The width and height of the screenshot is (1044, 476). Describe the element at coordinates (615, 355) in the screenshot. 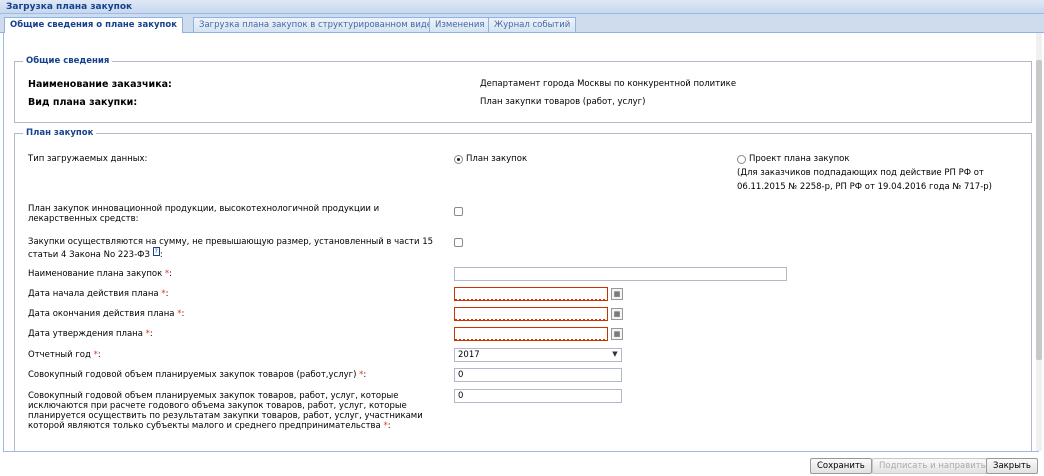

I see `chevron-down-icon: ▼` at that location.